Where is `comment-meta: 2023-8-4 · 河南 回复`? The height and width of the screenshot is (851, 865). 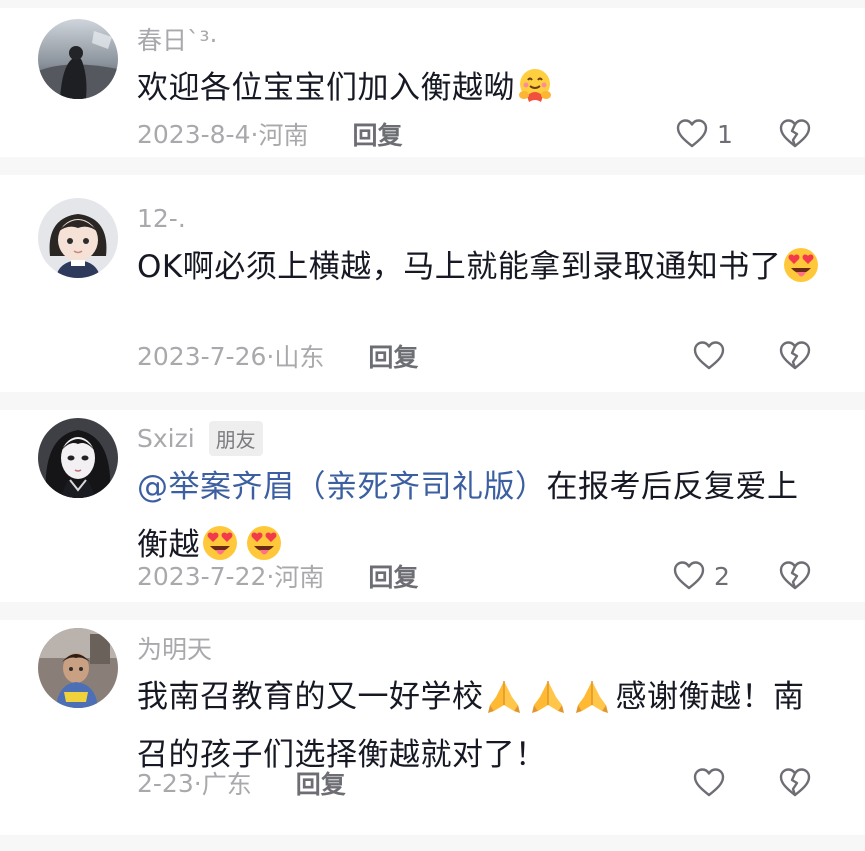
comment-meta: 2023-8-4 · 河南 回复 is located at coordinates (269, 134).